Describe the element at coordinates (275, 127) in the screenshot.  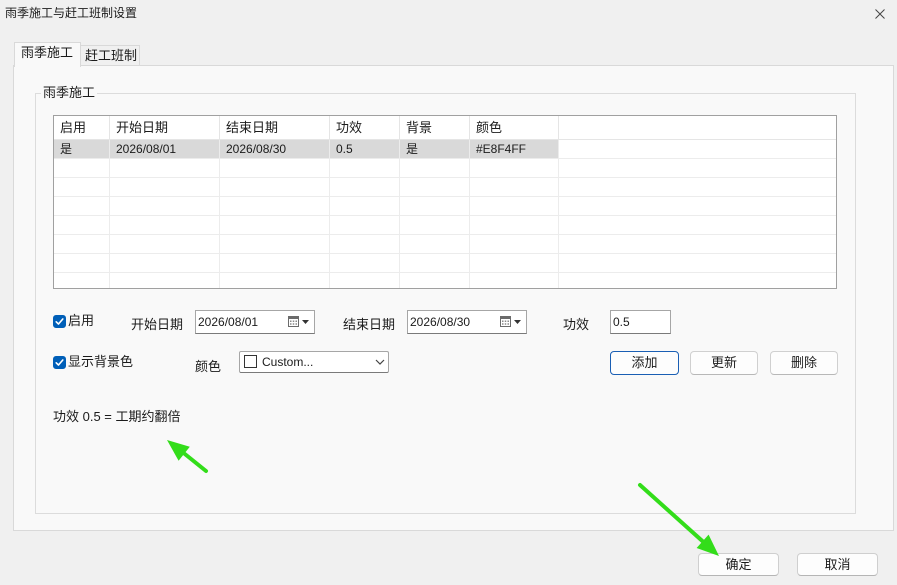
I see `column-header-end-date: 结束日期` at that location.